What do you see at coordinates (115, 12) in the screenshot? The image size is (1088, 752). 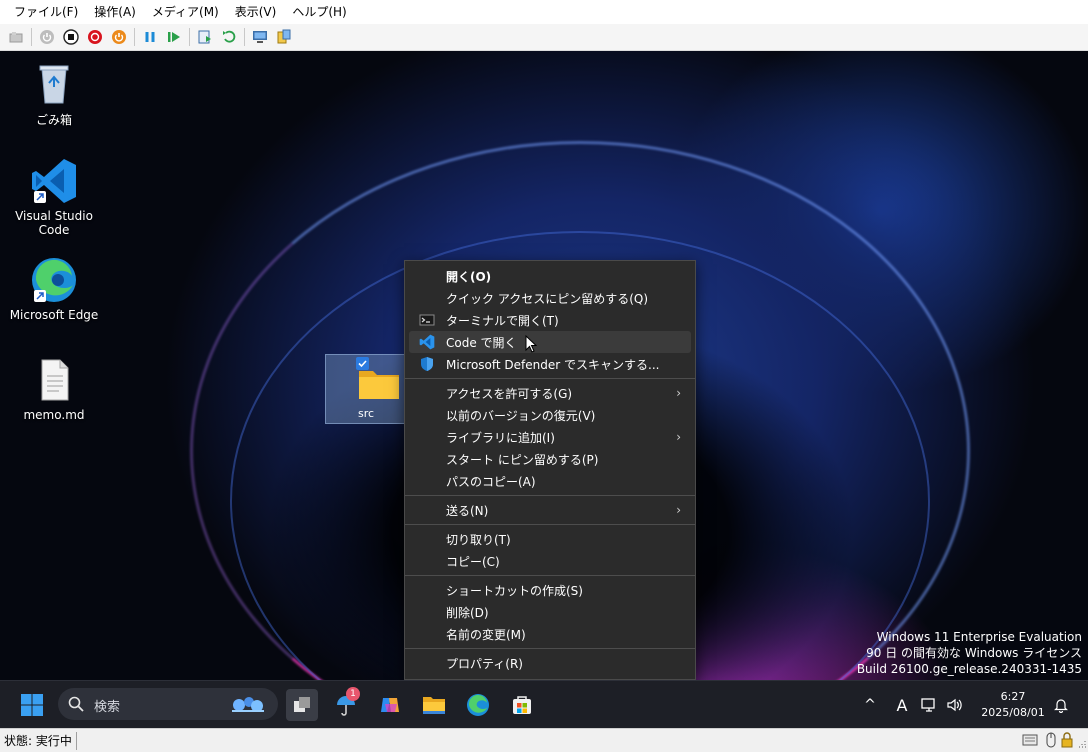 I see `menu-action: 操作(A)` at bounding box center [115, 12].